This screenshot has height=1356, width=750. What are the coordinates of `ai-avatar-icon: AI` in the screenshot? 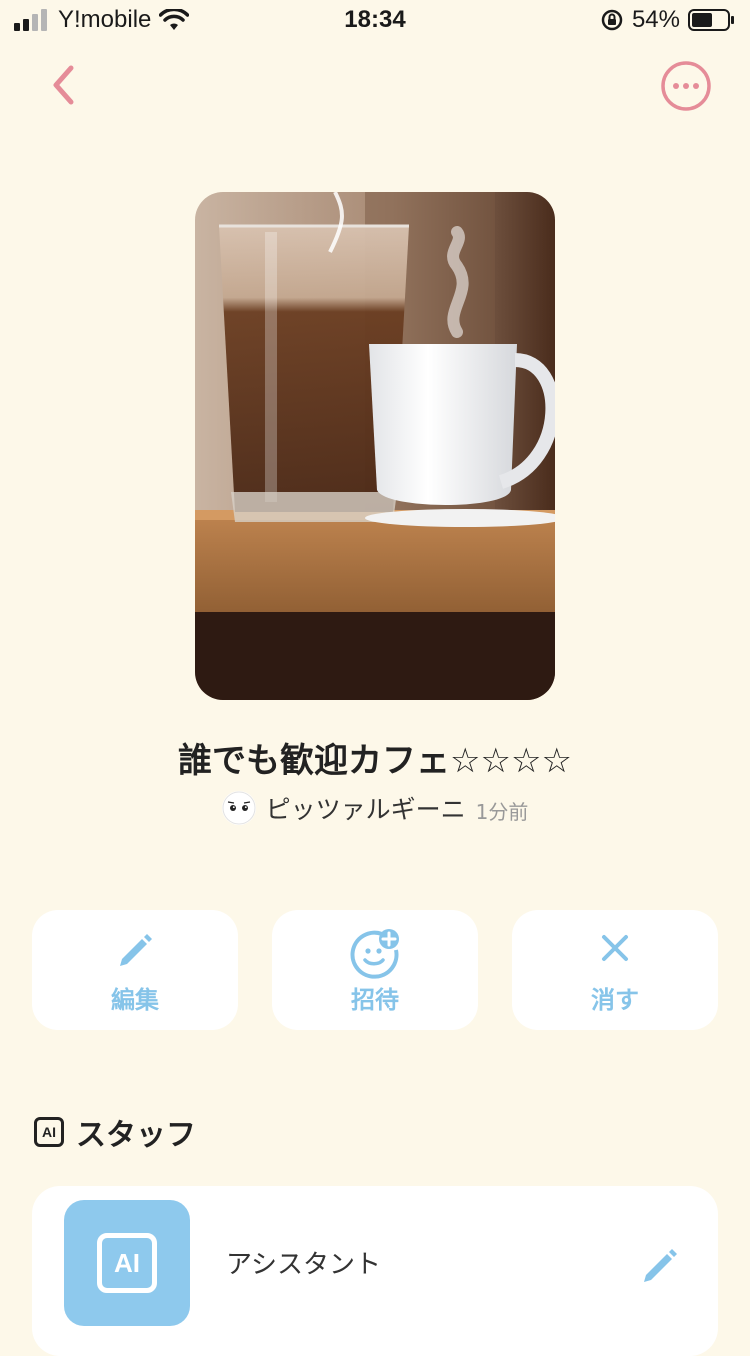 It's located at (127, 1263).